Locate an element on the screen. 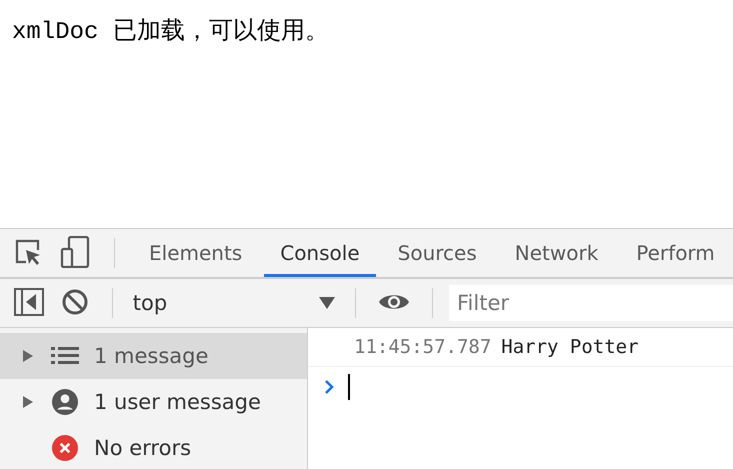 Image resolution: width=733 pixels, height=469 pixels. devtools-tab: Sources is located at coordinates (437, 253).